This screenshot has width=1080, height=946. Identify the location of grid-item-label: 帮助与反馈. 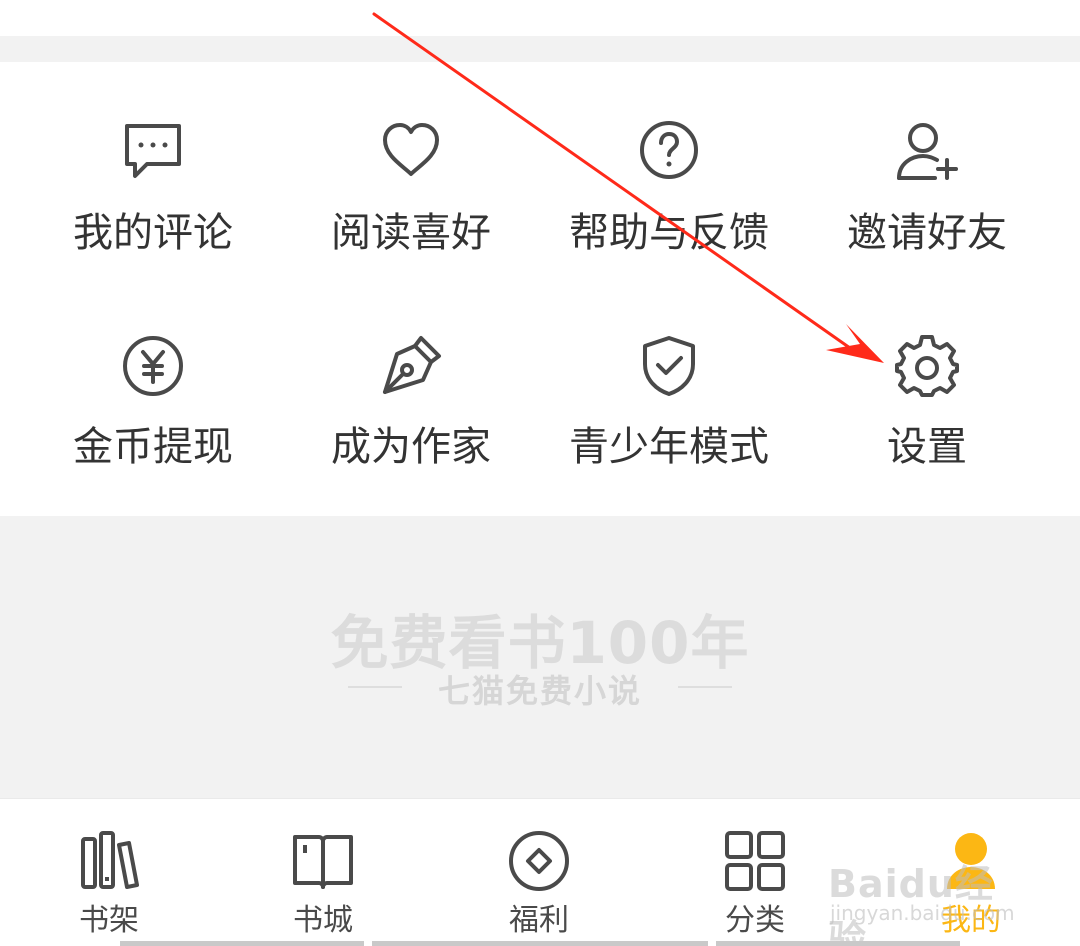
(669, 233).